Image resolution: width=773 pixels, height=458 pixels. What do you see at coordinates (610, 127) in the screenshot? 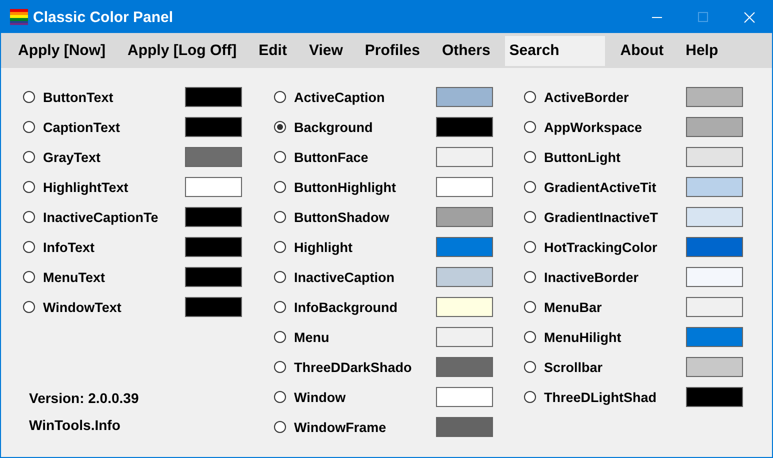
I see `color-name-label: AppWorkspace` at bounding box center [610, 127].